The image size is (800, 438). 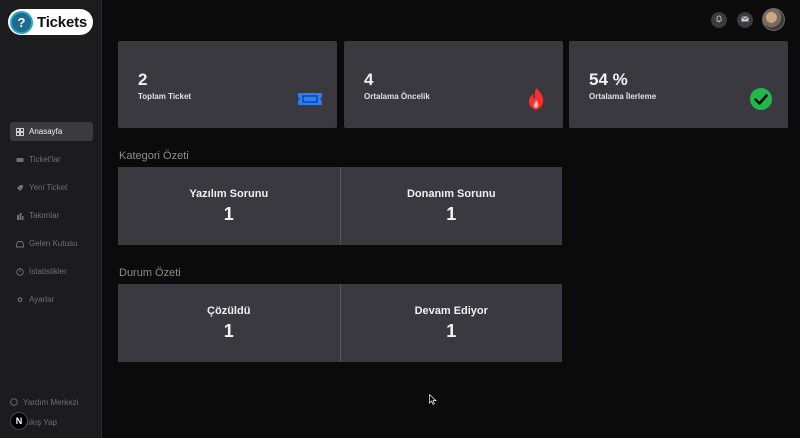 I want to click on bell-icon, so click(x=719, y=20).